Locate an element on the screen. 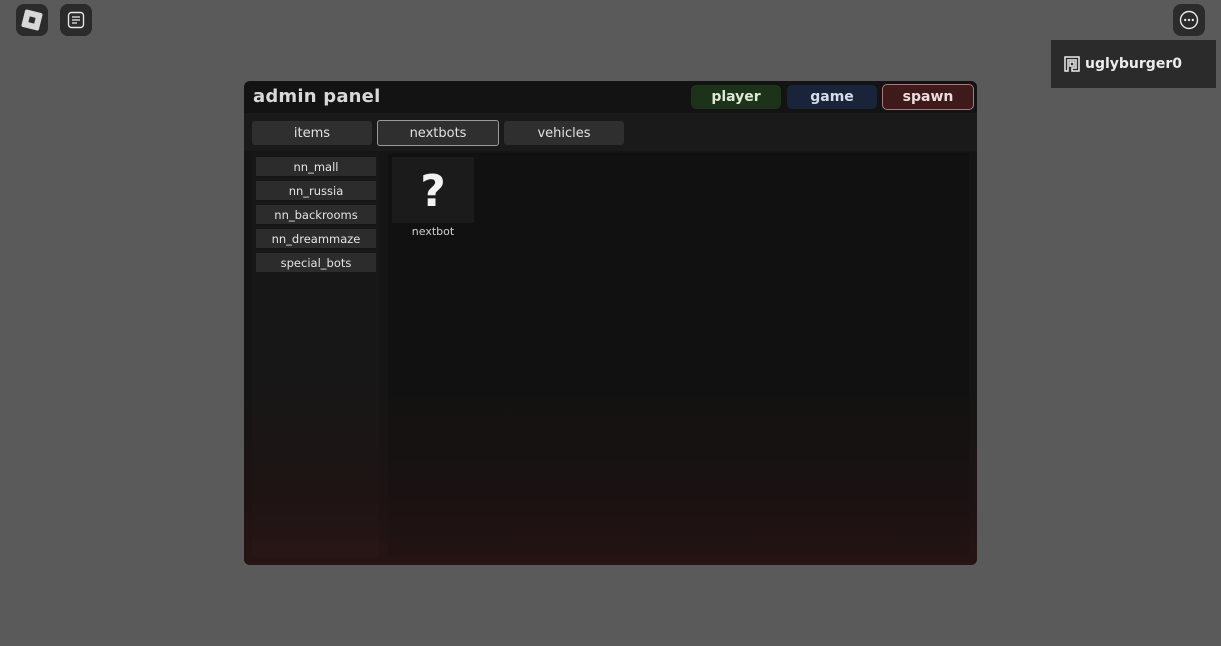  tab-vehicles: vehicles is located at coordinates (564, 133).